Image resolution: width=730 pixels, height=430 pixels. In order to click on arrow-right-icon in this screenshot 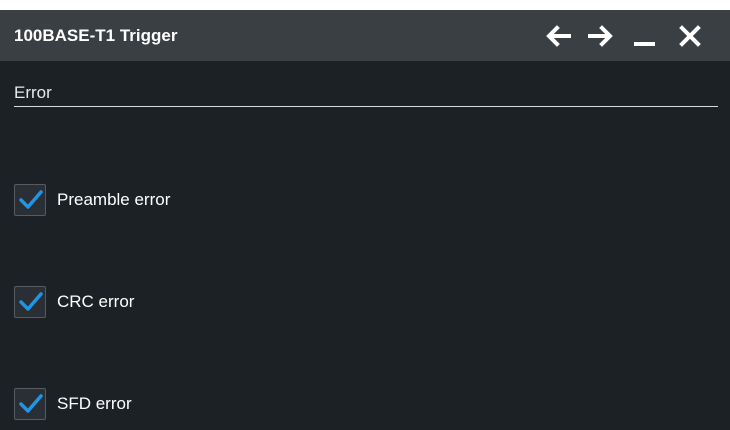, I will do `click(601, 36)`.